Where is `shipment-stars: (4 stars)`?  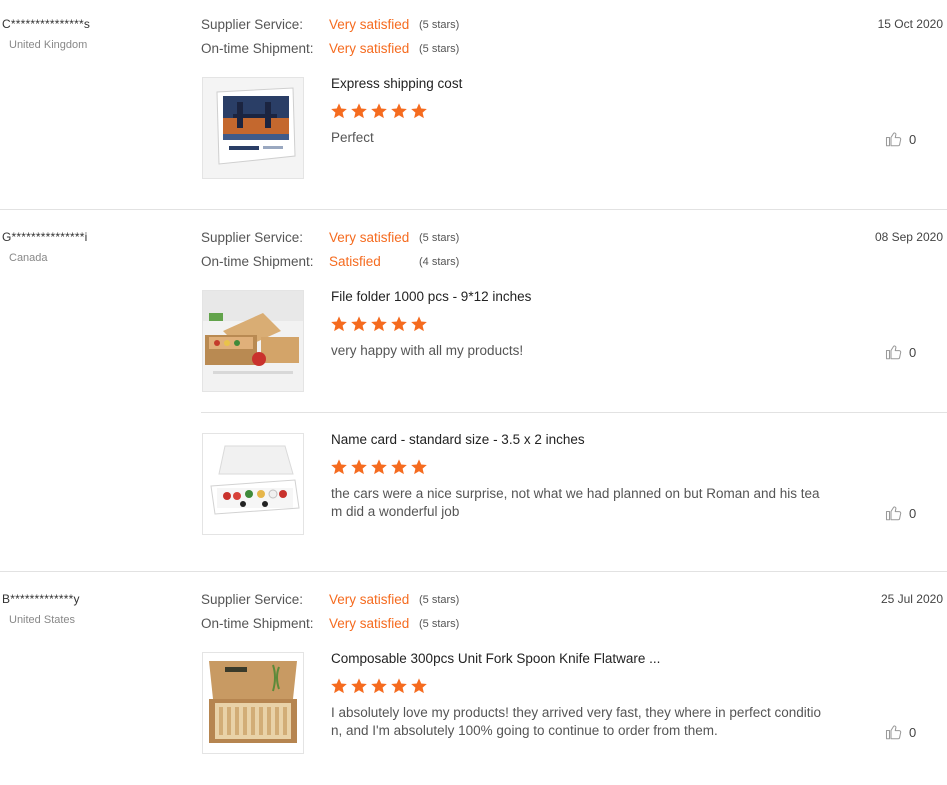 shipment-stars: (4 stars) is located at coordinates (439, 262).